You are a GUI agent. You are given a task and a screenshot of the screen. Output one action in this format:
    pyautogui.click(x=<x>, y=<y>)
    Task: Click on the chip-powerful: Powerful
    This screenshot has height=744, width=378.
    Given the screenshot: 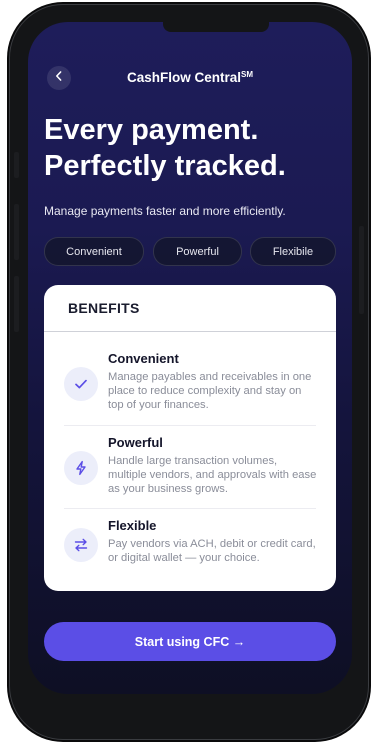 What is the action you would take?
    pyautogui.click(x=197, y=251)
    